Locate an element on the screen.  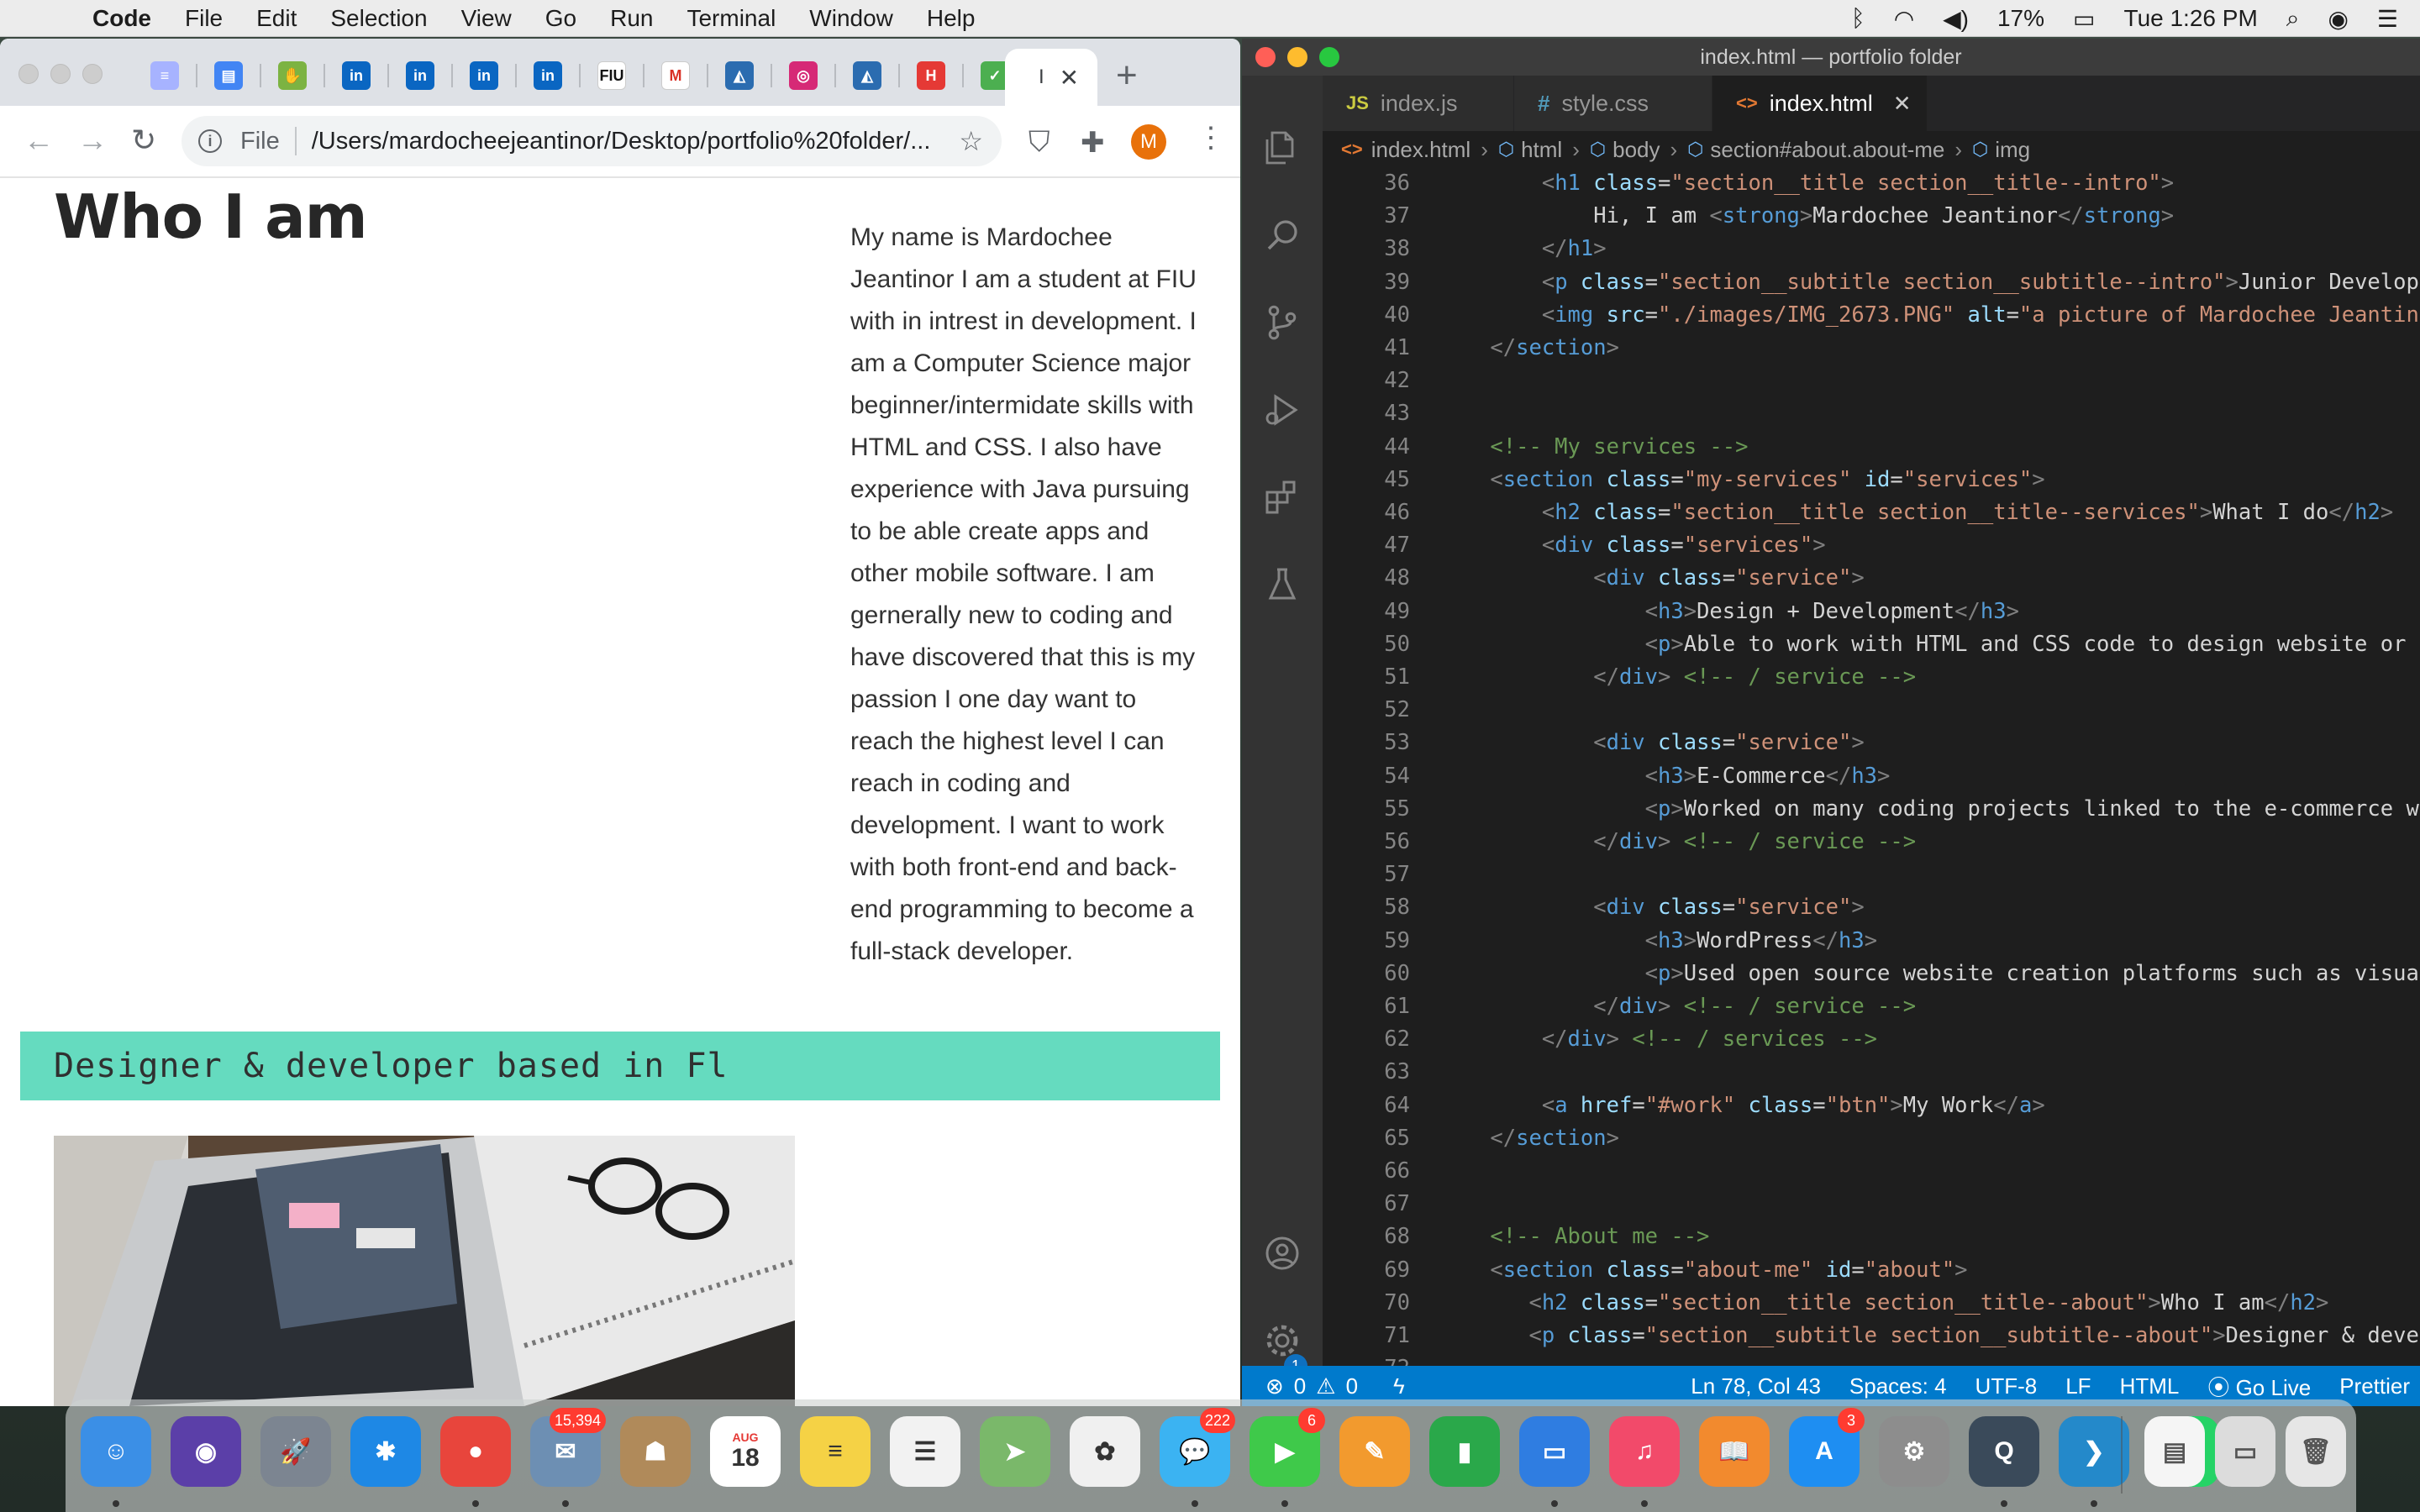
run-debug-icon is located at coordinates (1283, 409).